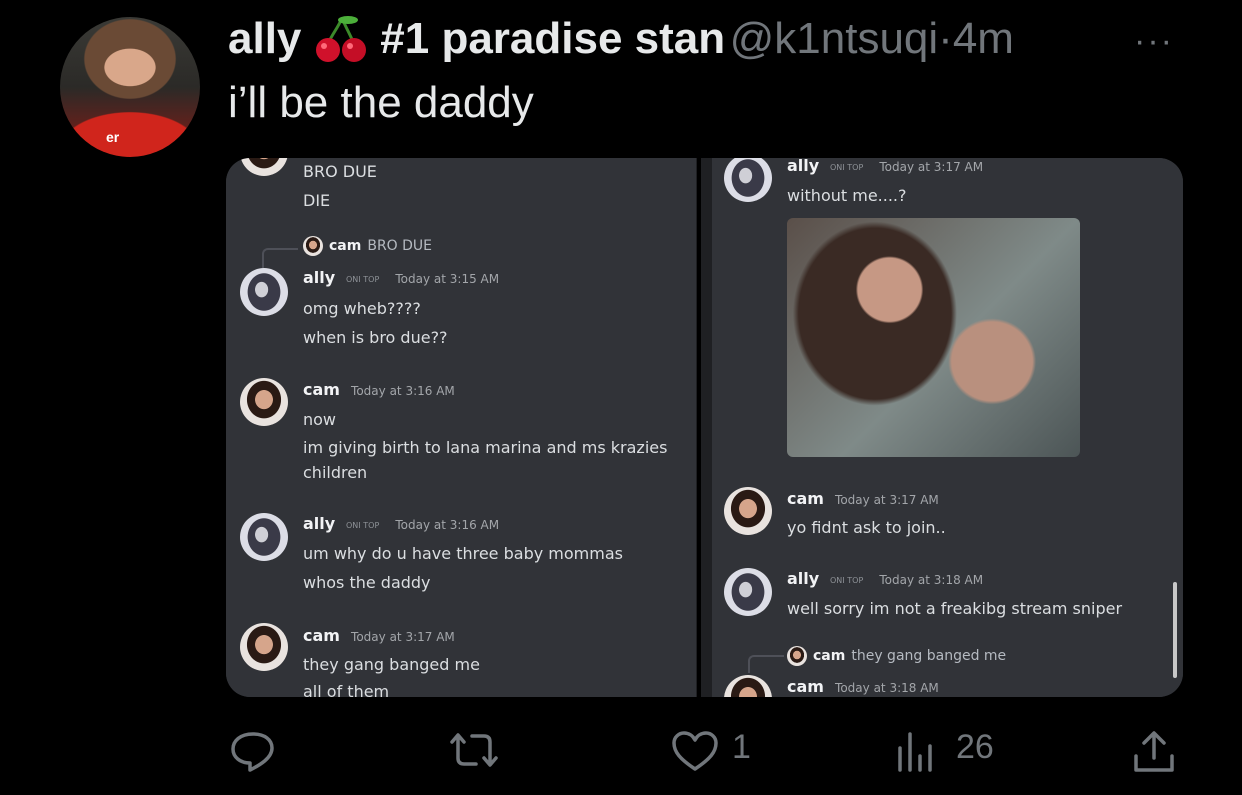 The image size is (1242, 795). I want to click on message-line: yo fidnt ask to join.., so click(866, 527).